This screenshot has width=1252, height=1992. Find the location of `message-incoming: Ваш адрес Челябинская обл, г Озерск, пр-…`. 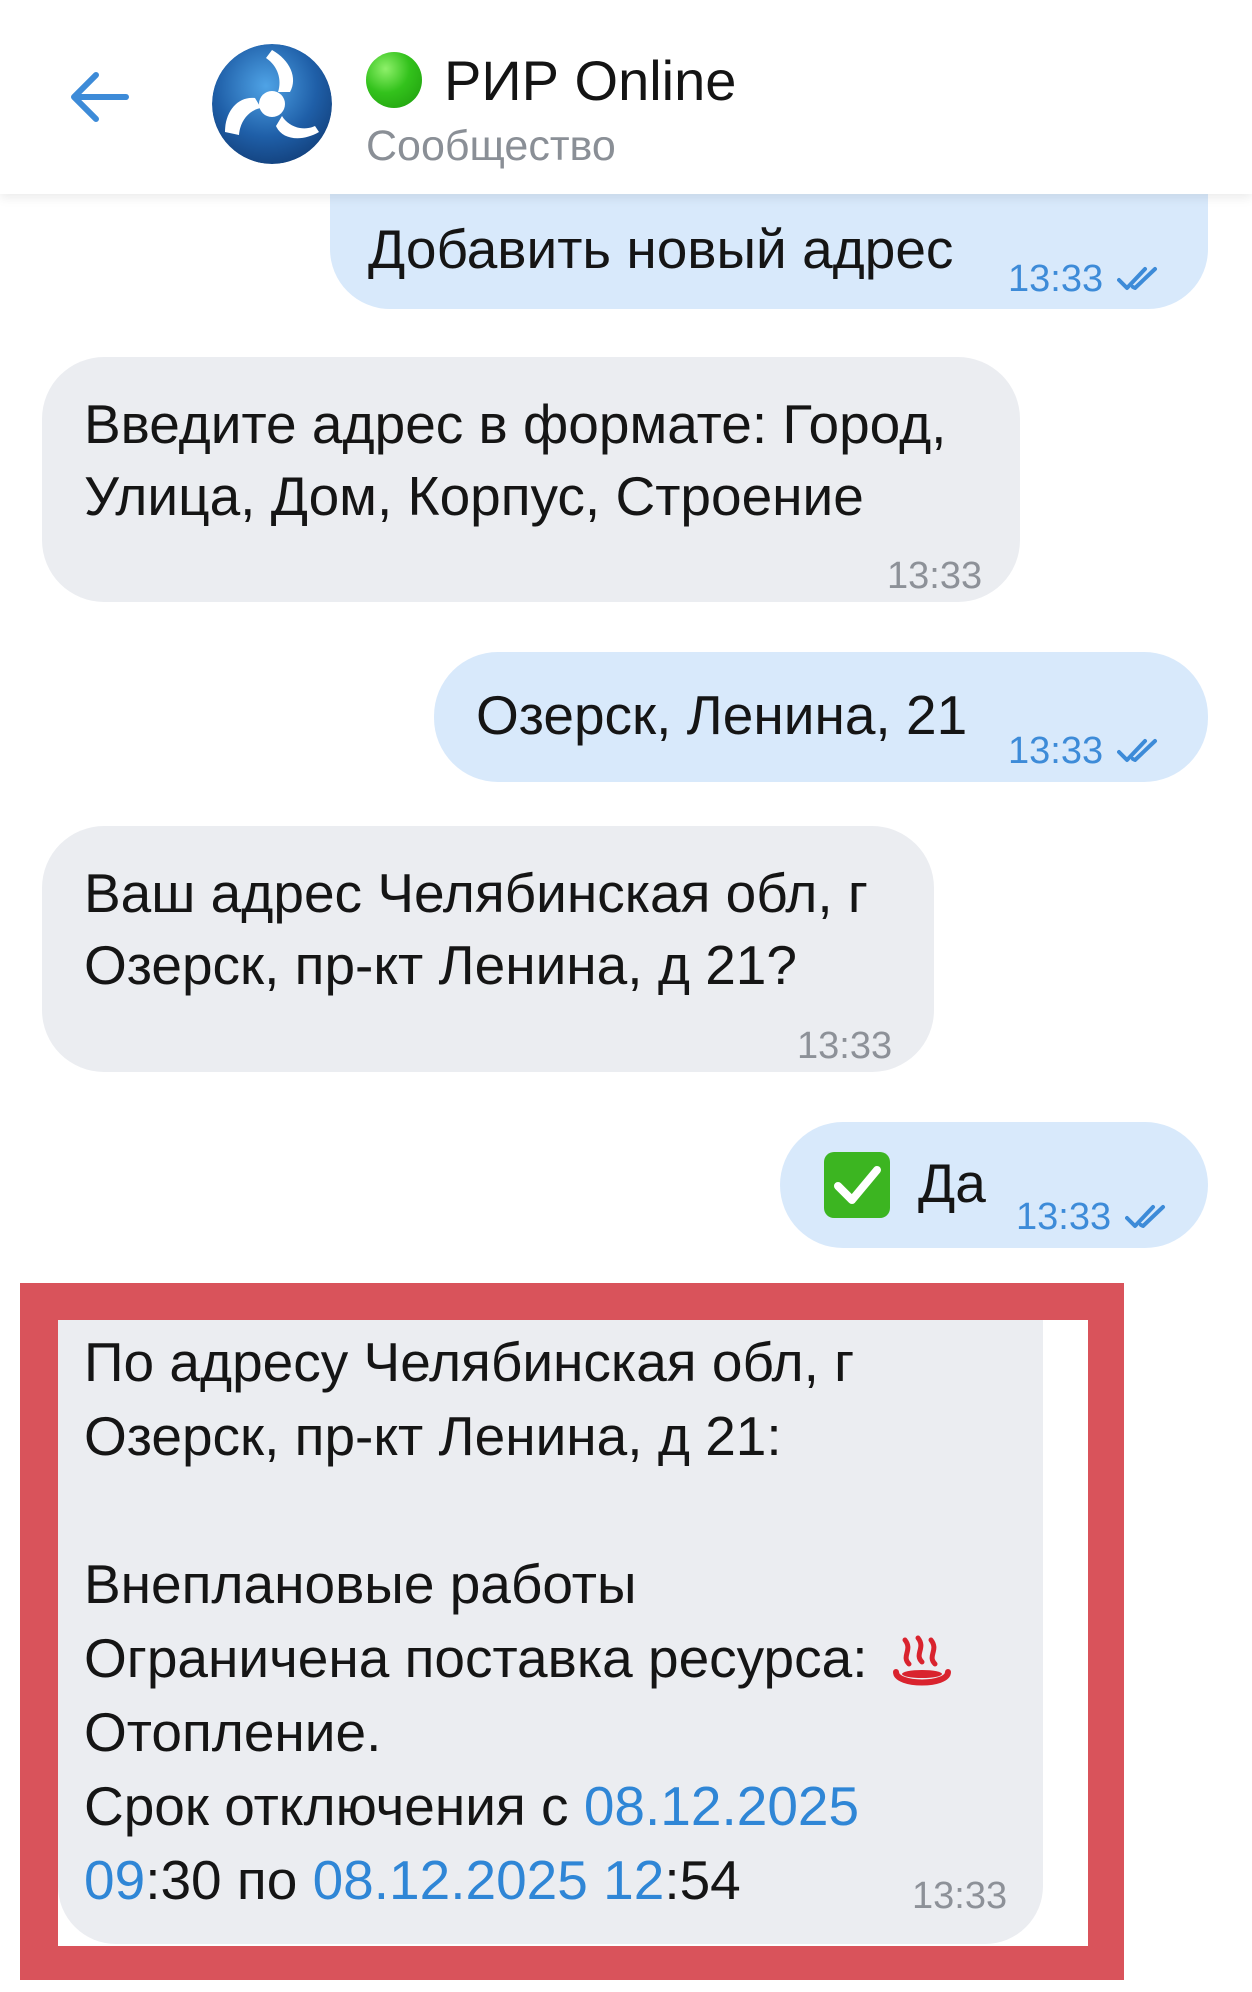

message-incoming: Ваш адрес Челябинская обл, г Озерск, пр-… is located at coordinates (488, 949).